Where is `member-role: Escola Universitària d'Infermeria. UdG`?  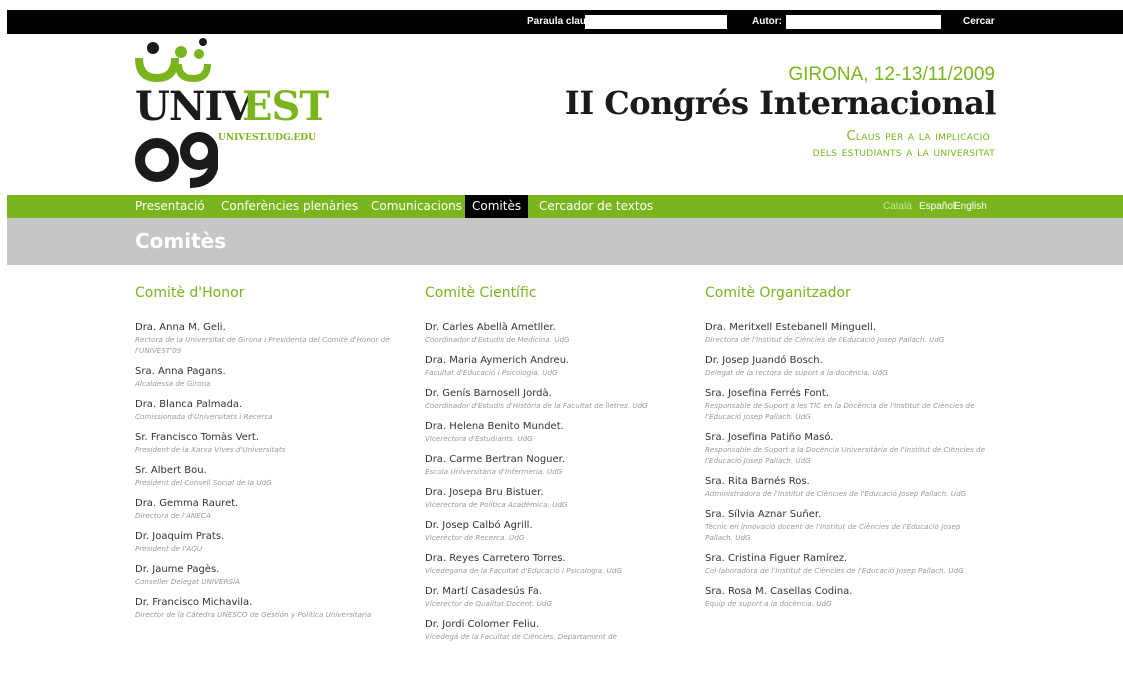 member-role: Escola Universitària d'Infermeria. UdG is located at coordinates (494, 471).